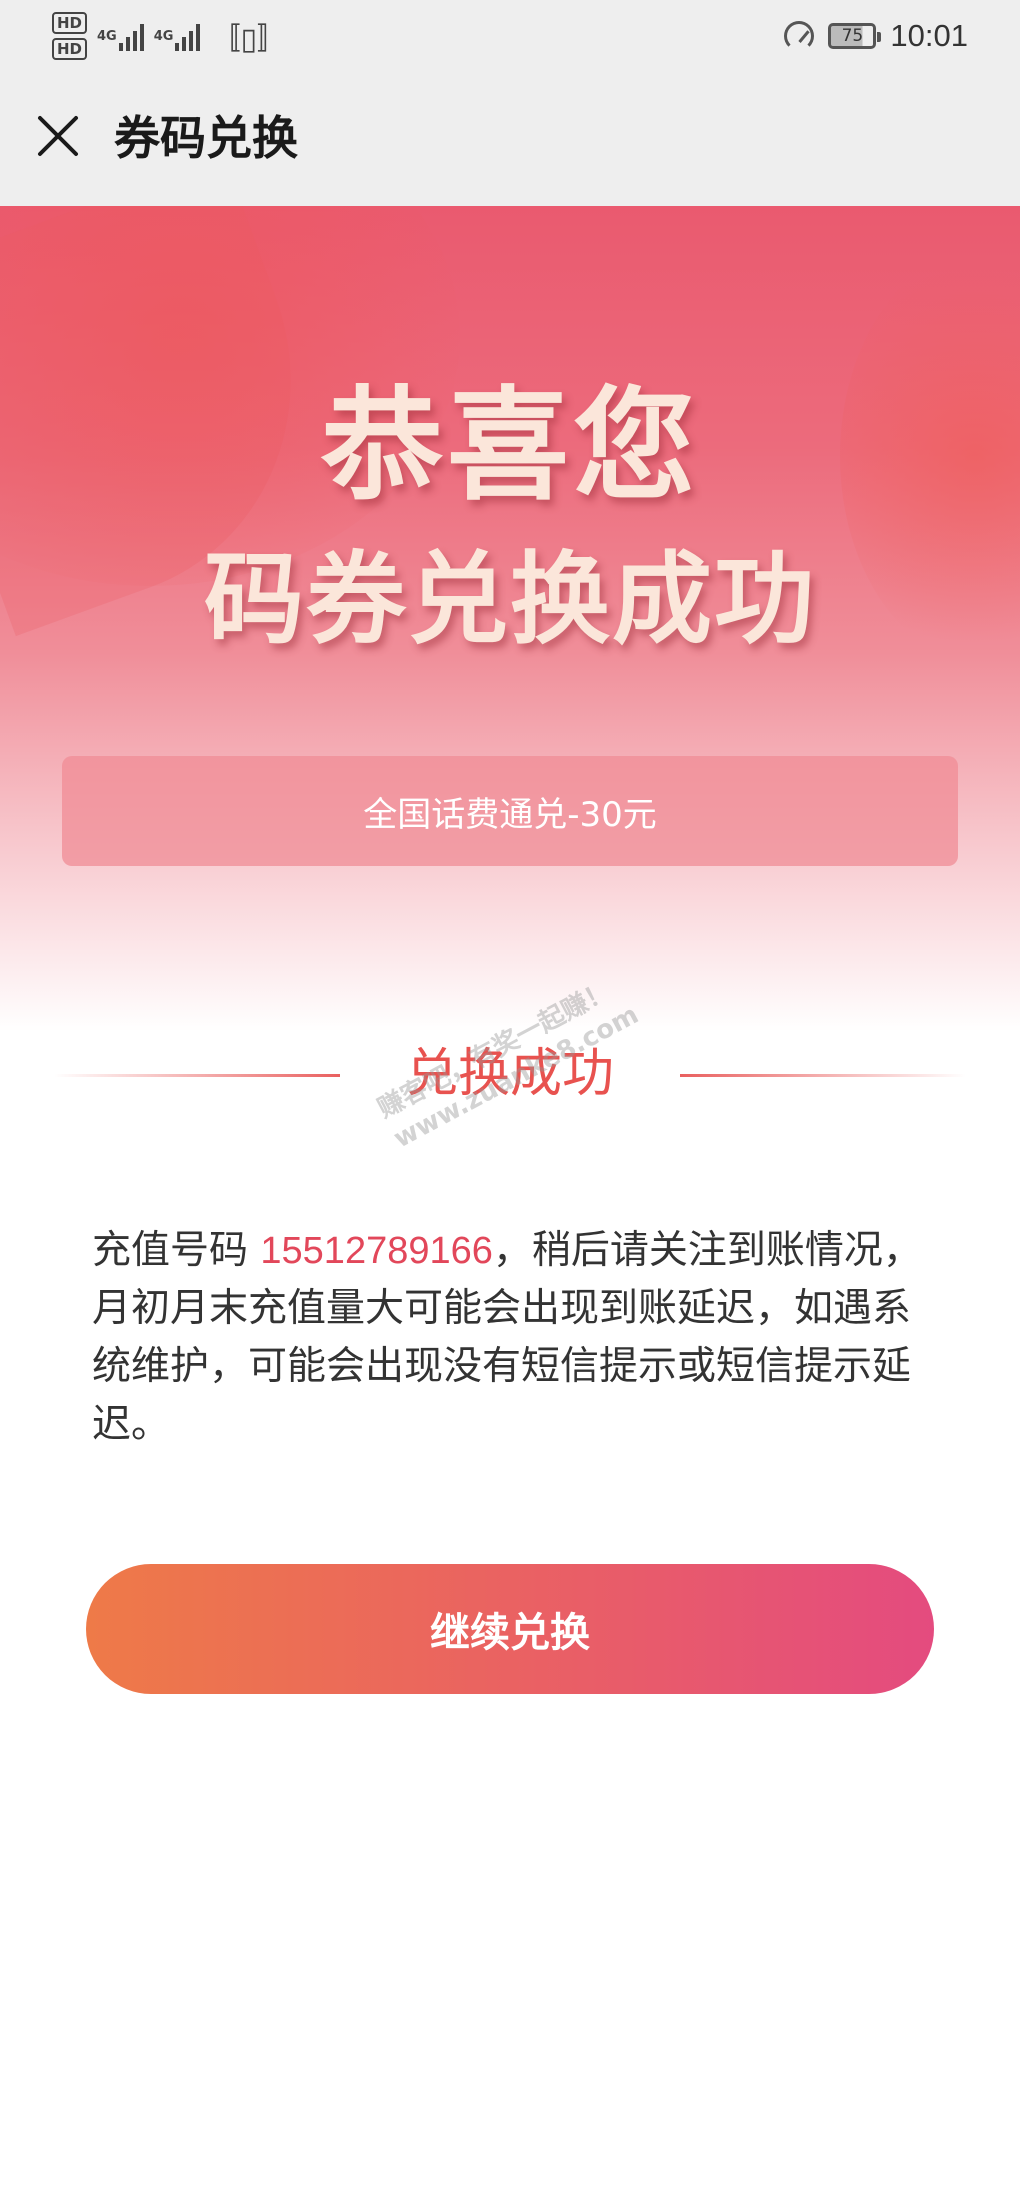  I want to click on close-button, so click(58, 136).